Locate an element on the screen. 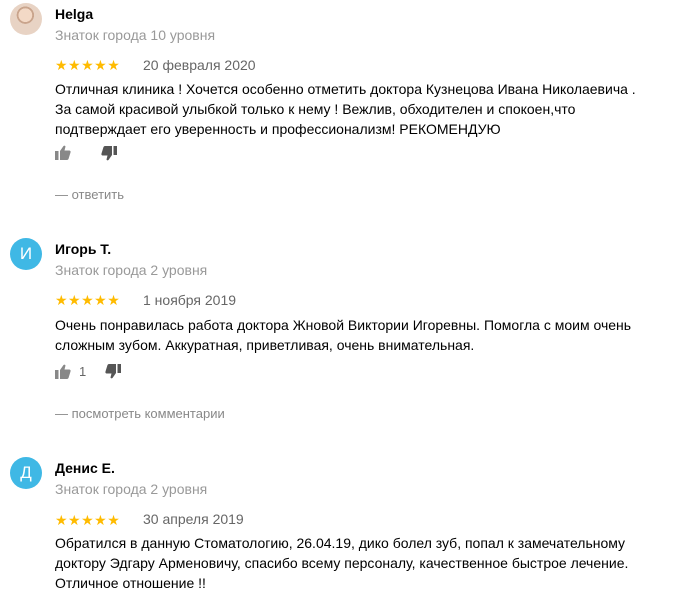  avatar-letter: И is located at coordinates (26, 253).